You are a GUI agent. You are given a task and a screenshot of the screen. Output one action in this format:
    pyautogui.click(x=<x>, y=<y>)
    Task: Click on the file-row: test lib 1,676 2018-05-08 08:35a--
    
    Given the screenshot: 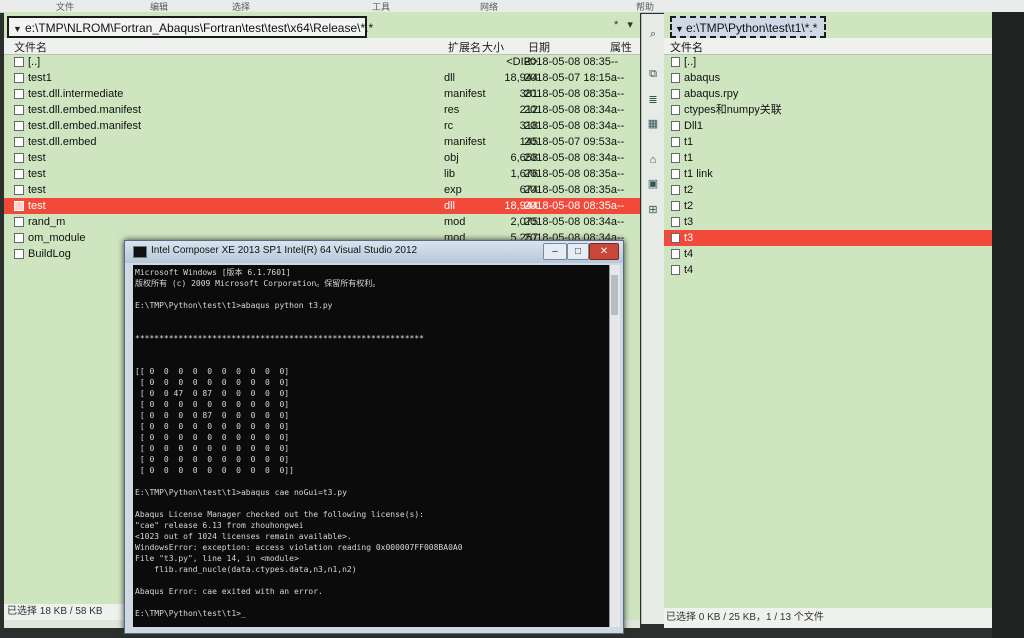 What is the action you would take?
    pyautogui.click(x=322, y=174)
    